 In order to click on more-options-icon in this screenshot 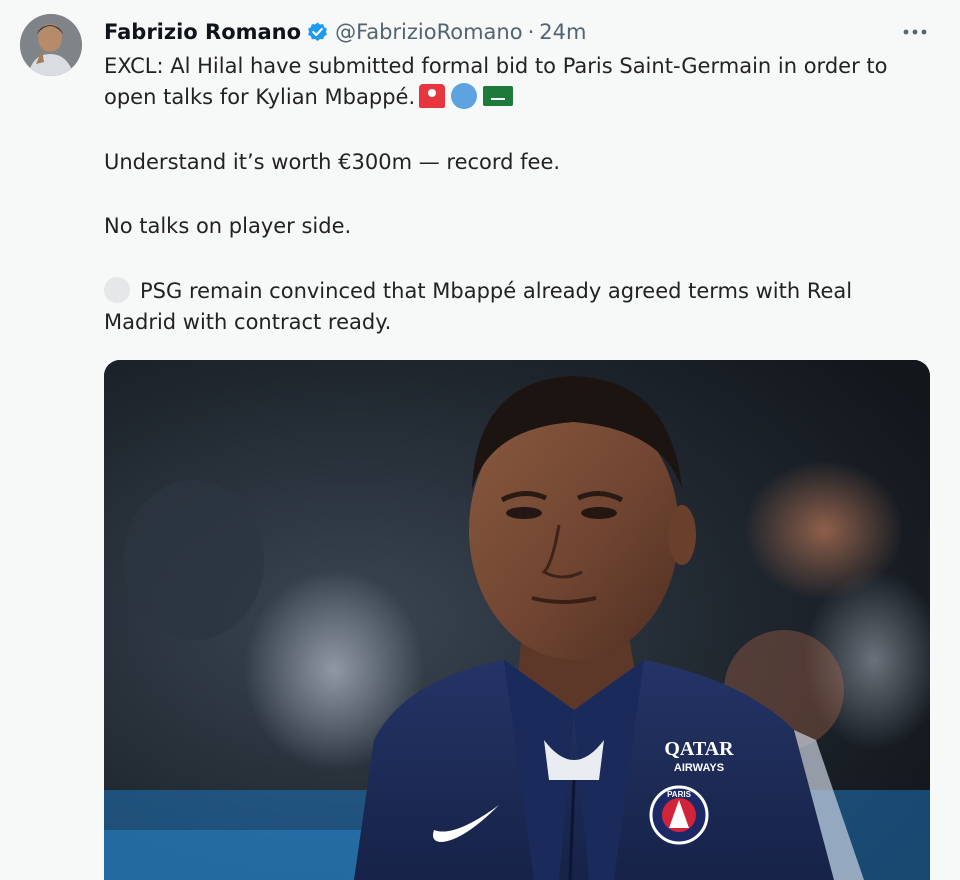, I will do `click(915, 32)`.